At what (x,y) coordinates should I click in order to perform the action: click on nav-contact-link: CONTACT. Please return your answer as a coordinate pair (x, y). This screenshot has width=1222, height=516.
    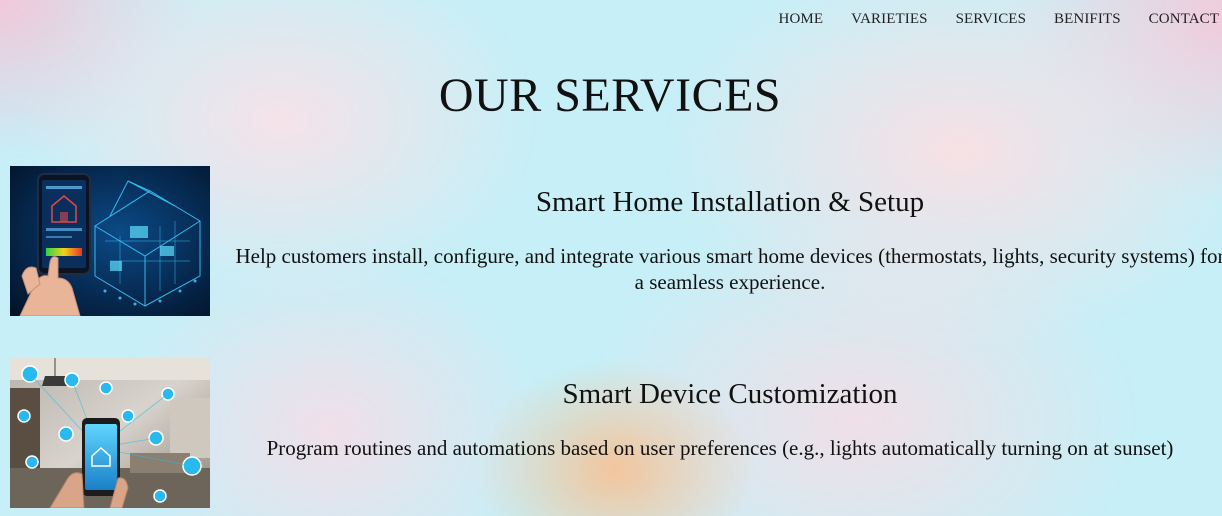
    Looking at the image, I should click on (1184, 19).